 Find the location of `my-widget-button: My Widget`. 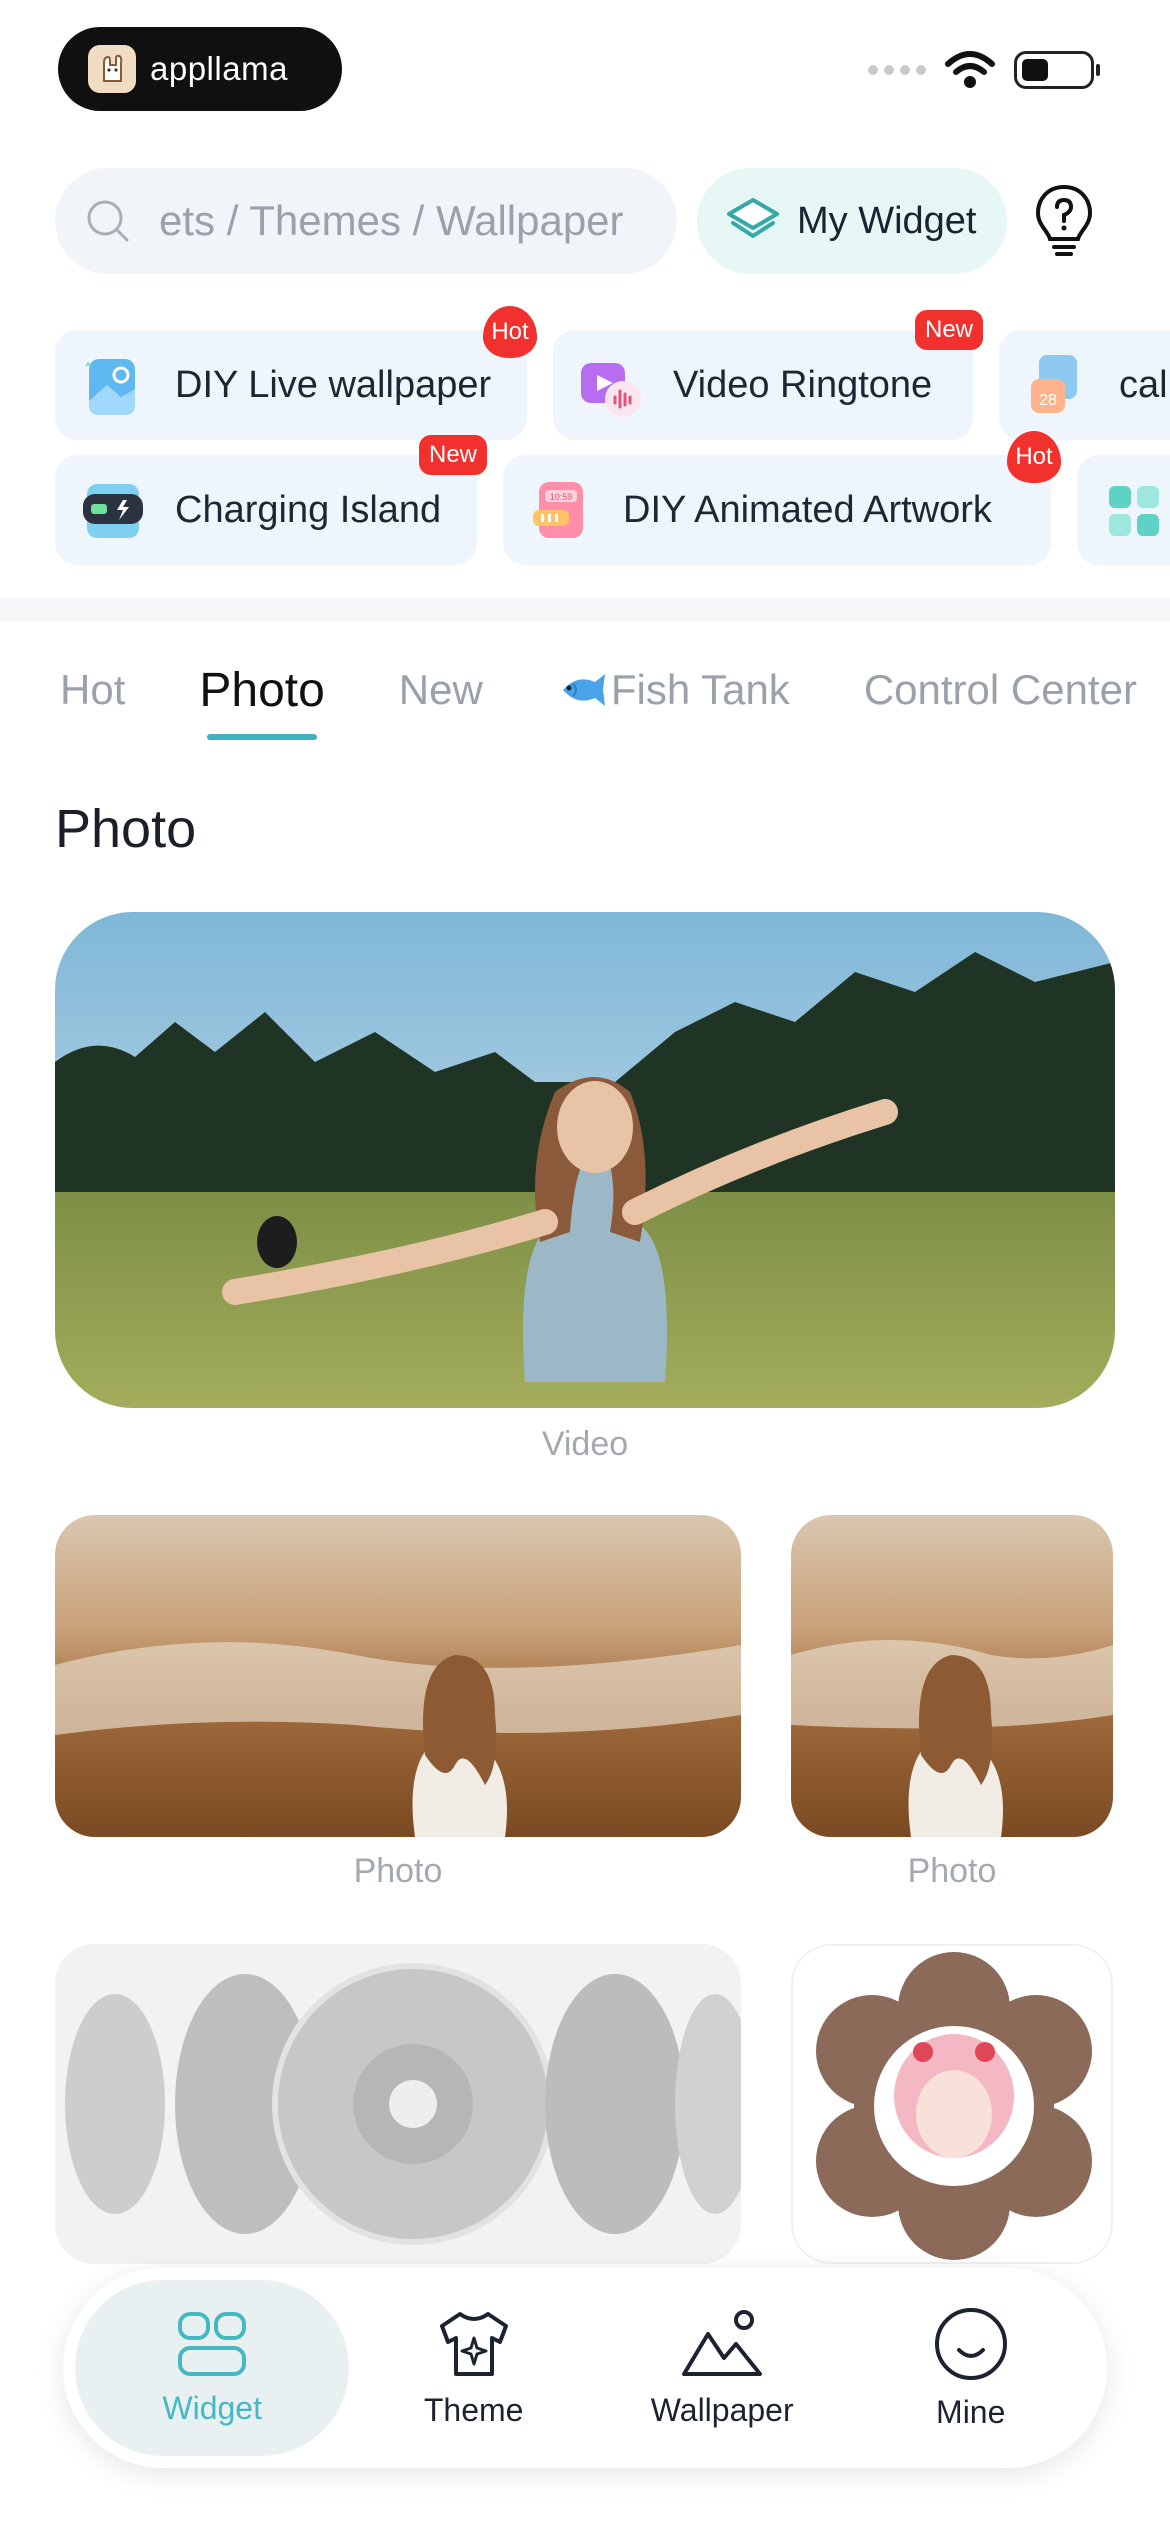

my-widget-button: My Widget is located at coordinates (852, 221).